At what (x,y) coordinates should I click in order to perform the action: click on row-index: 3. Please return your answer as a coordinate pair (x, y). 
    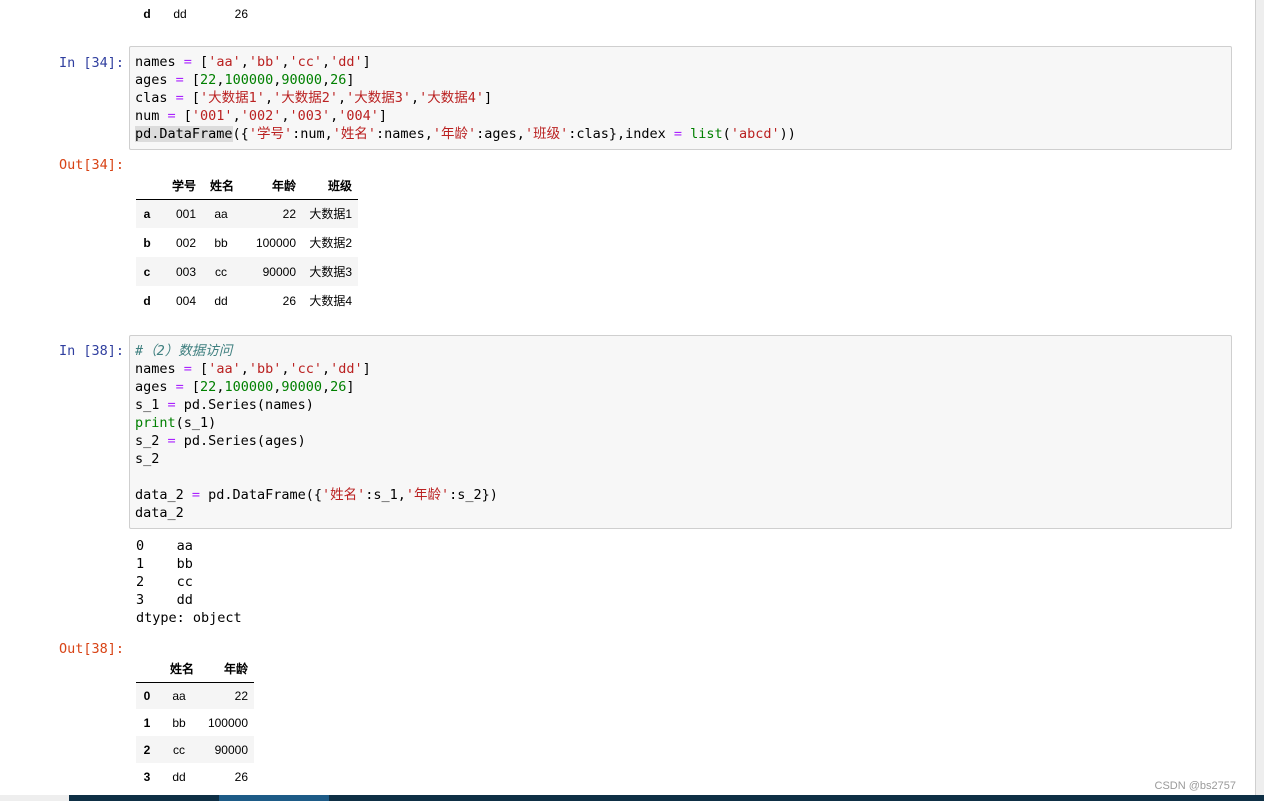
    Looking at the image, I should click on (147, 776).